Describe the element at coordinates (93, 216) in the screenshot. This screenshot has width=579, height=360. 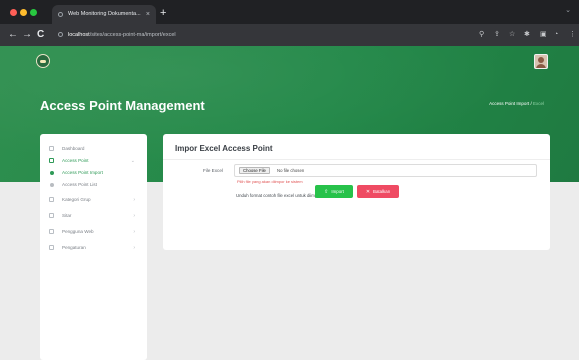
I see `sidebar-item-sitar: Sitar ›` at that location.